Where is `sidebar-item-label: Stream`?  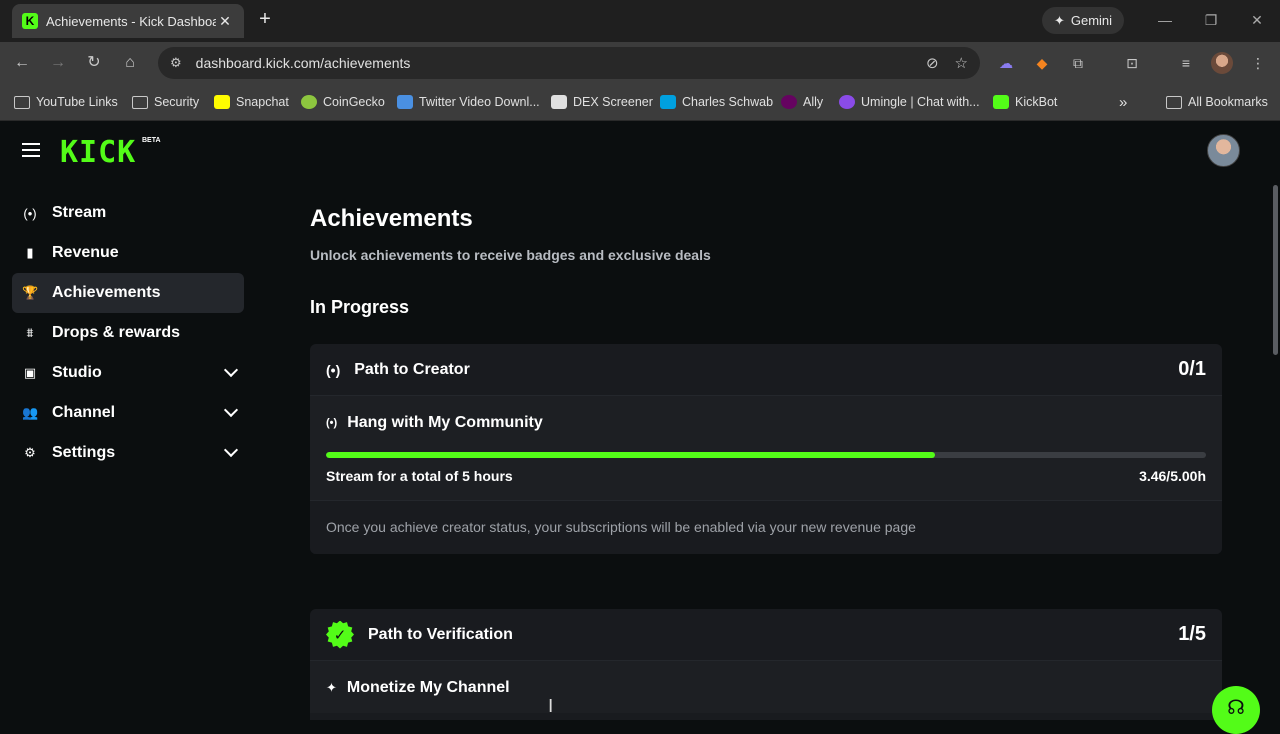
sidebar-item-label: Stream is located at coordinates (79, 212).